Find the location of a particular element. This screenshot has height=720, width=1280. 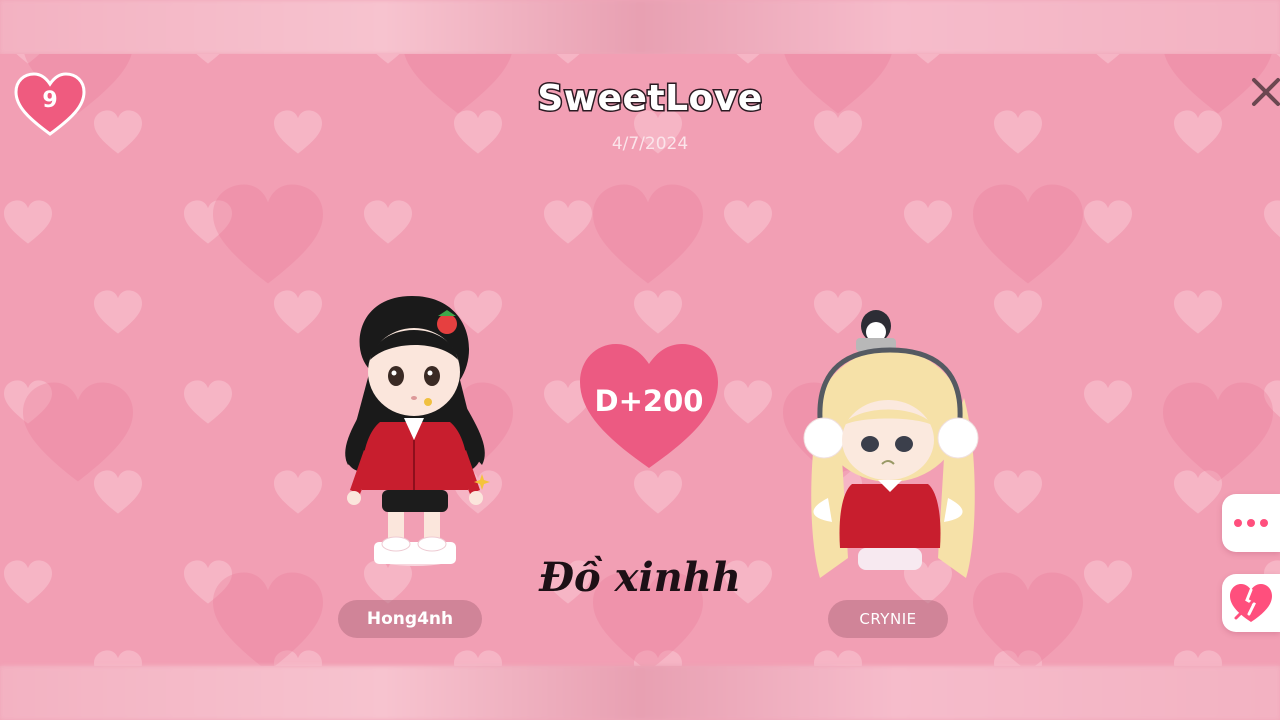

avatar-right is located at coordinates (893, 453).